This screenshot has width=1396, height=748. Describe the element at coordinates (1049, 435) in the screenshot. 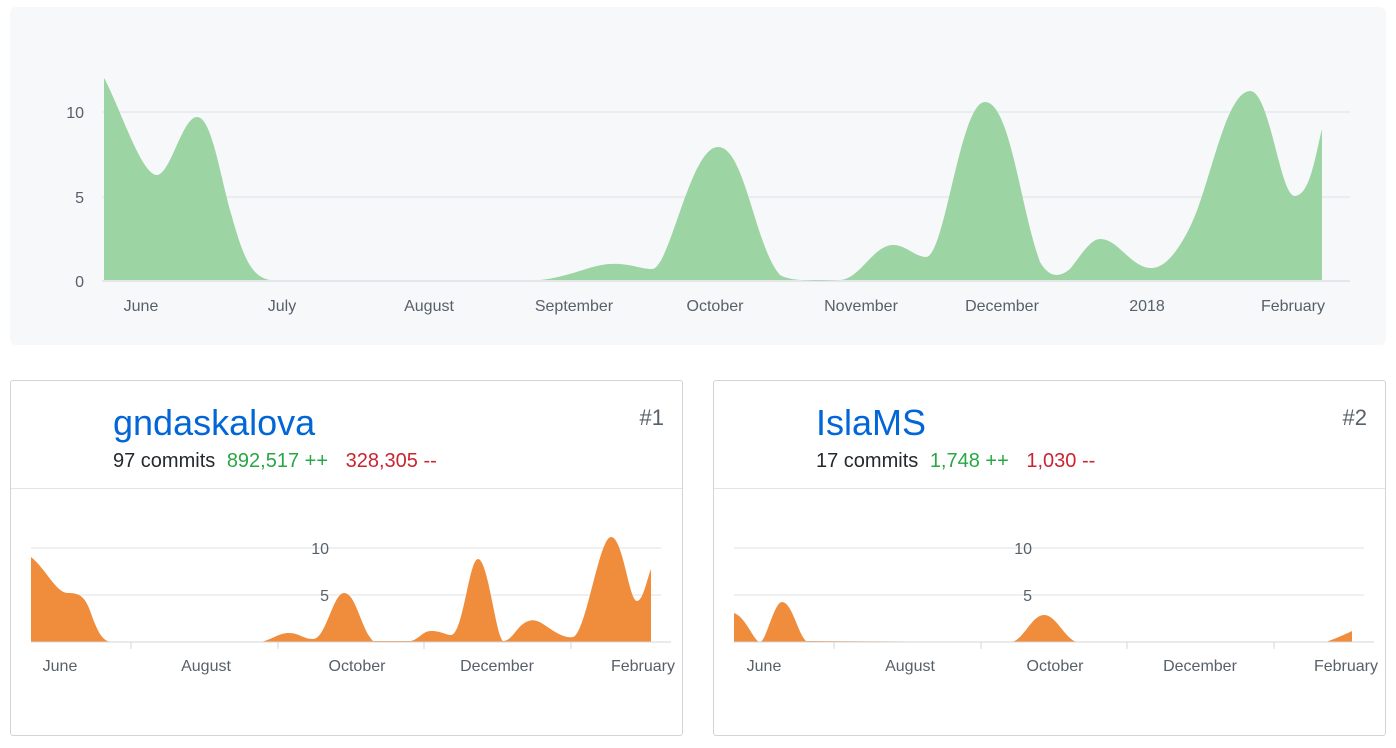

I see `contributor-header: IslaMS 17 commits 1,748 ++ 1,030 -- #2` at that location.